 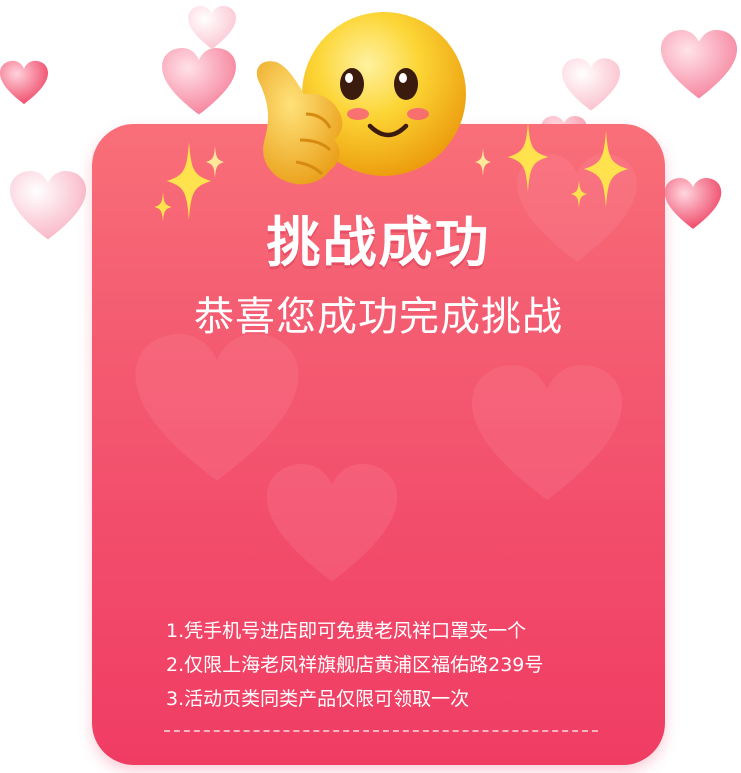 I want to click on dashed-divider, so click(x=381, y=731).